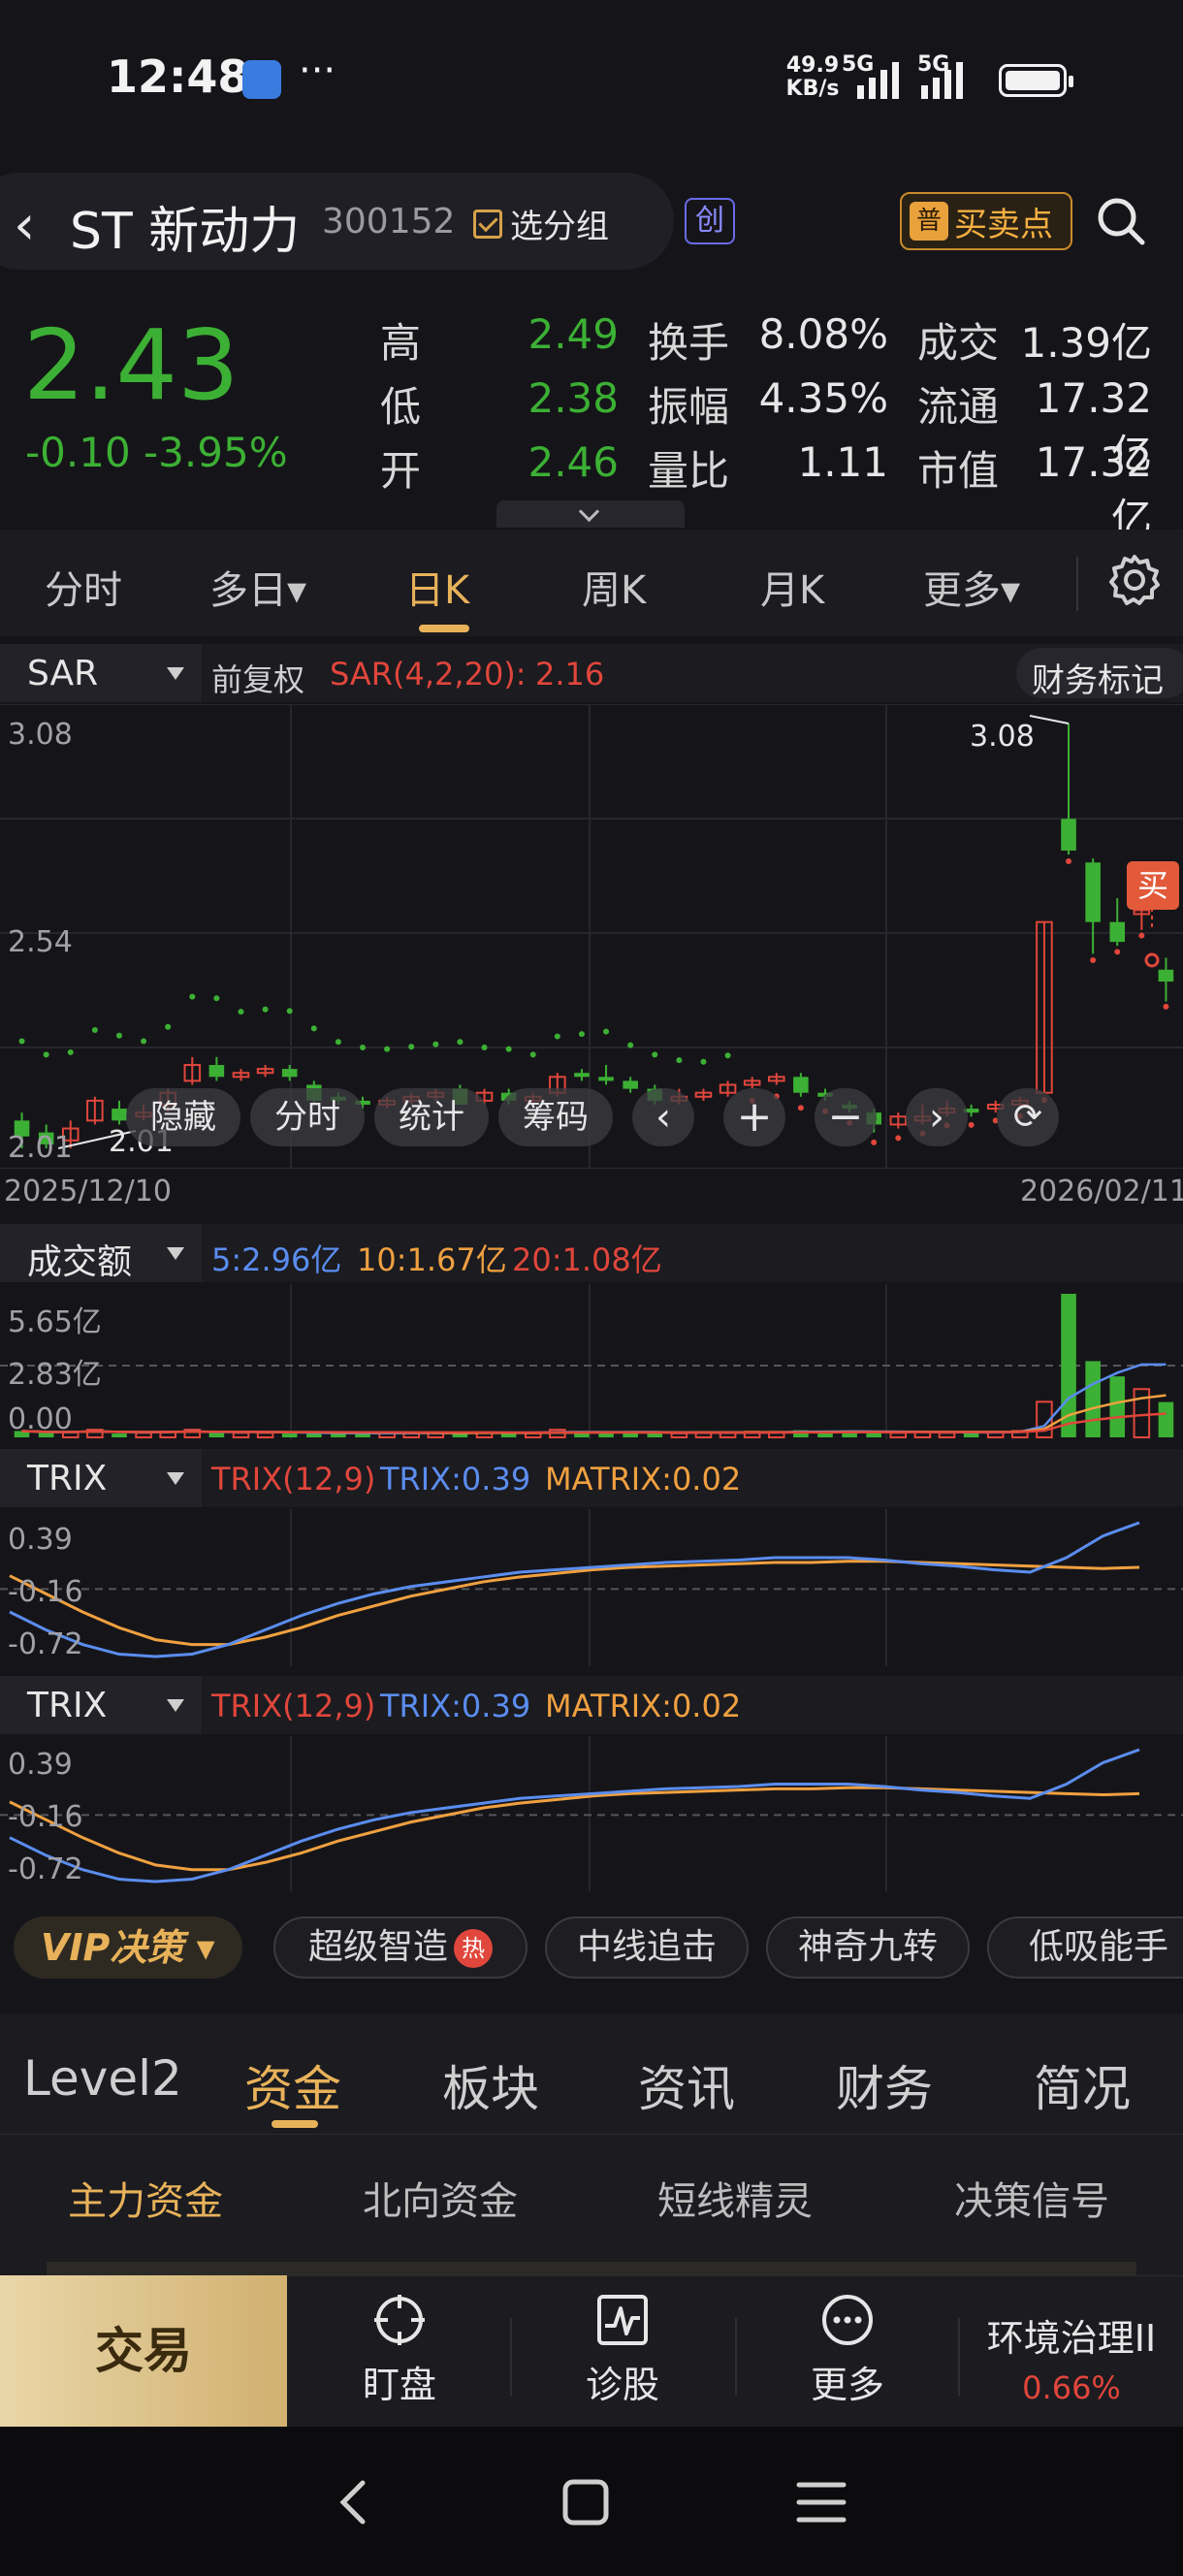  I want to click on trix-selector-1: TRIX, so click(101, 1478).